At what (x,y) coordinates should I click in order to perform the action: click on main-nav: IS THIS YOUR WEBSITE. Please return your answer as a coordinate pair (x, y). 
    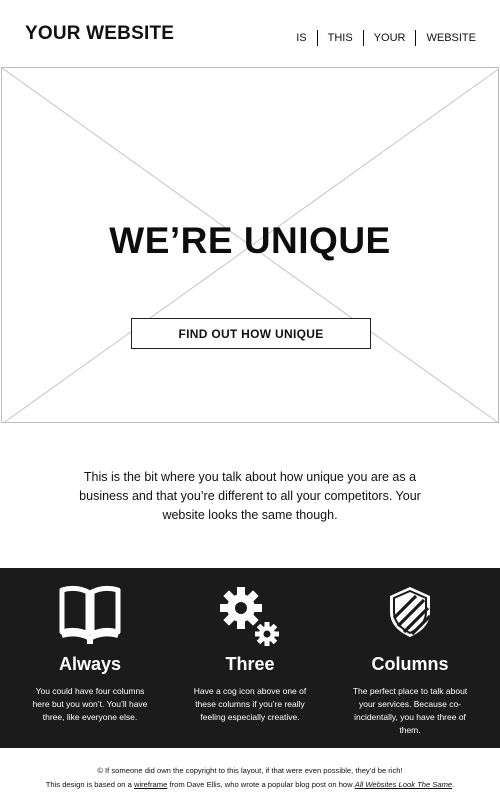
    Looking at the image, I should click on (381, 38).